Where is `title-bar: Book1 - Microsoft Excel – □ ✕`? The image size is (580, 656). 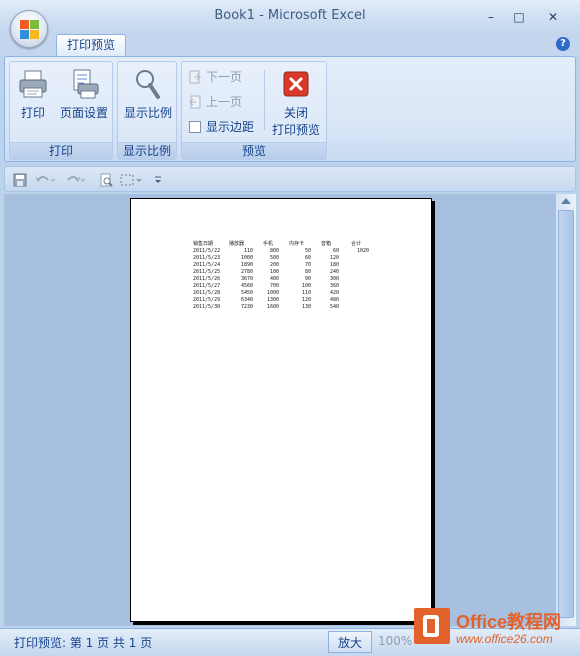 title-bar: Book1 - Microsoft Excel – □ ✕ is located at coordinates (290, 17).